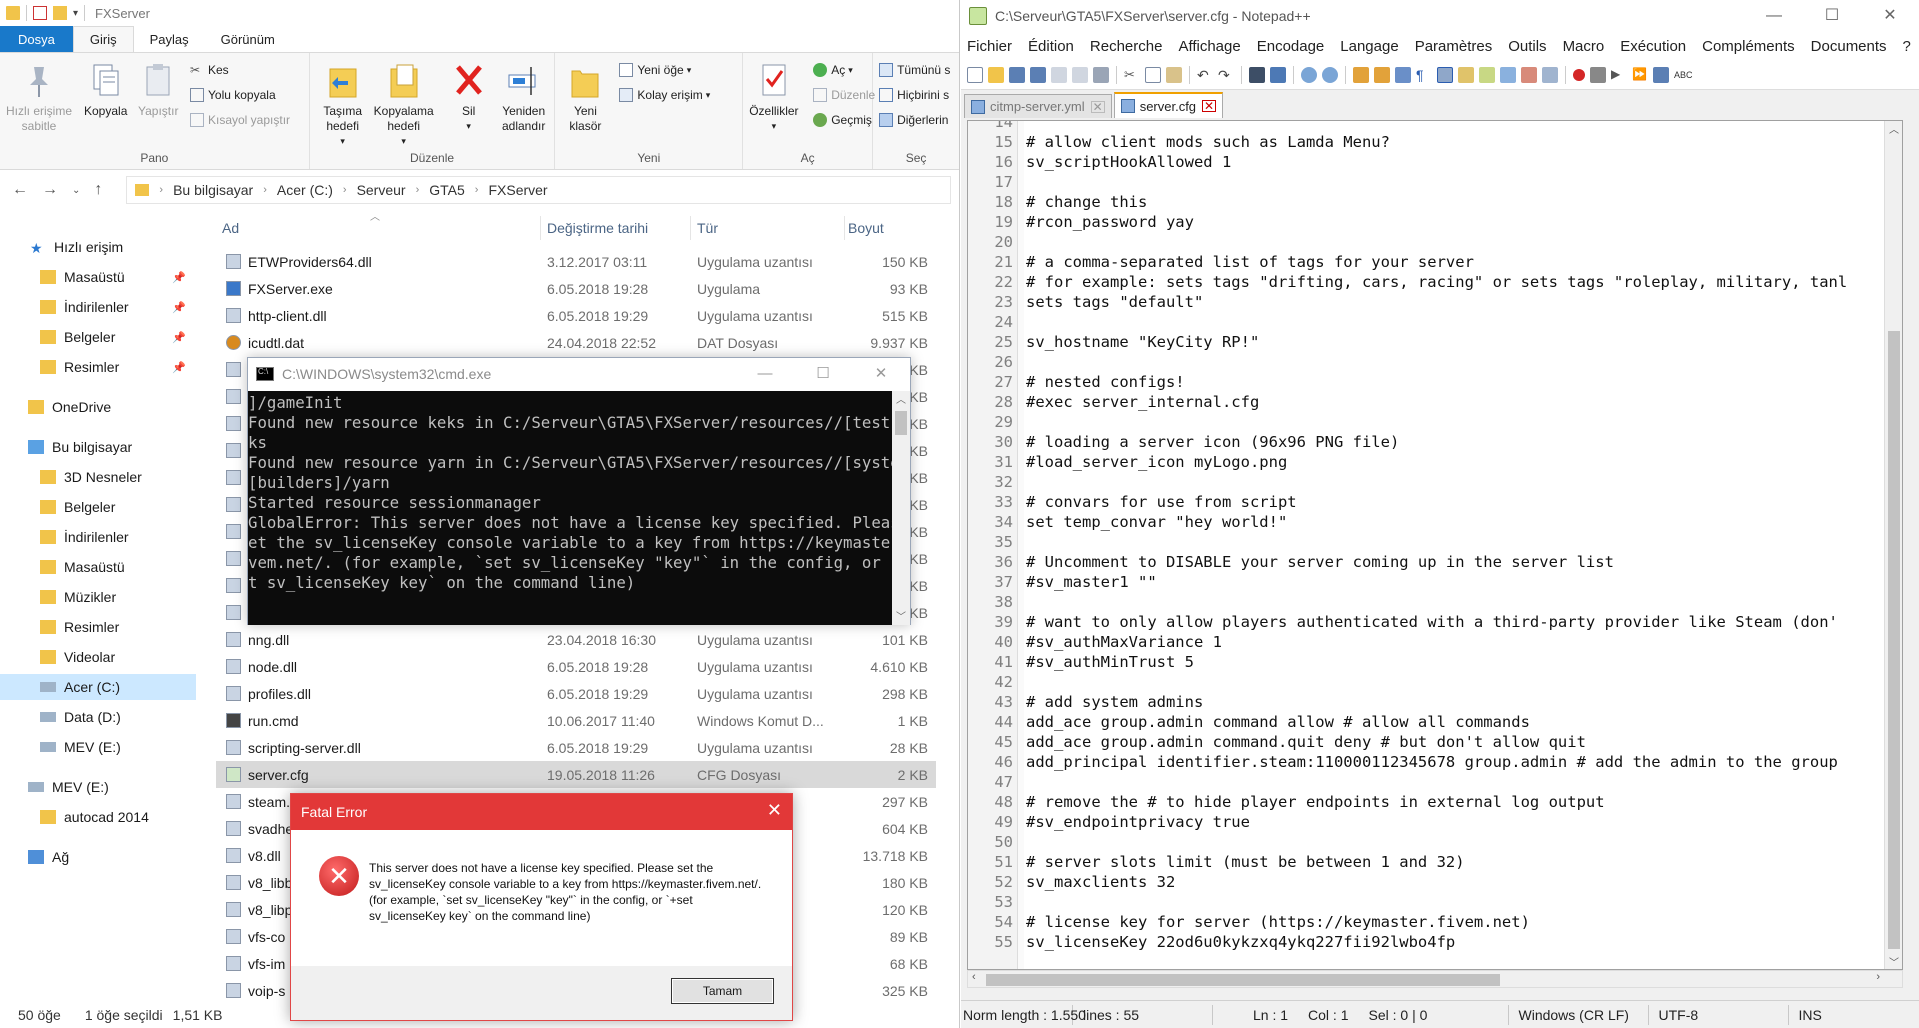 The height and width of the screenshot is (1028, 1919). What do you see at coordinates (1598, 74) in the screenshot?
I see `stop-macro-icon` at bounding box center [1598, 74].